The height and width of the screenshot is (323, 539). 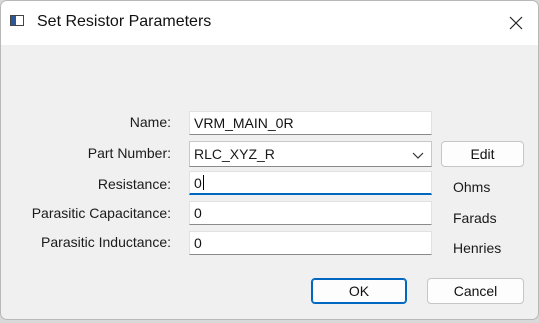 I want to click on inductance-field: 0, so click(x=310, y=243).